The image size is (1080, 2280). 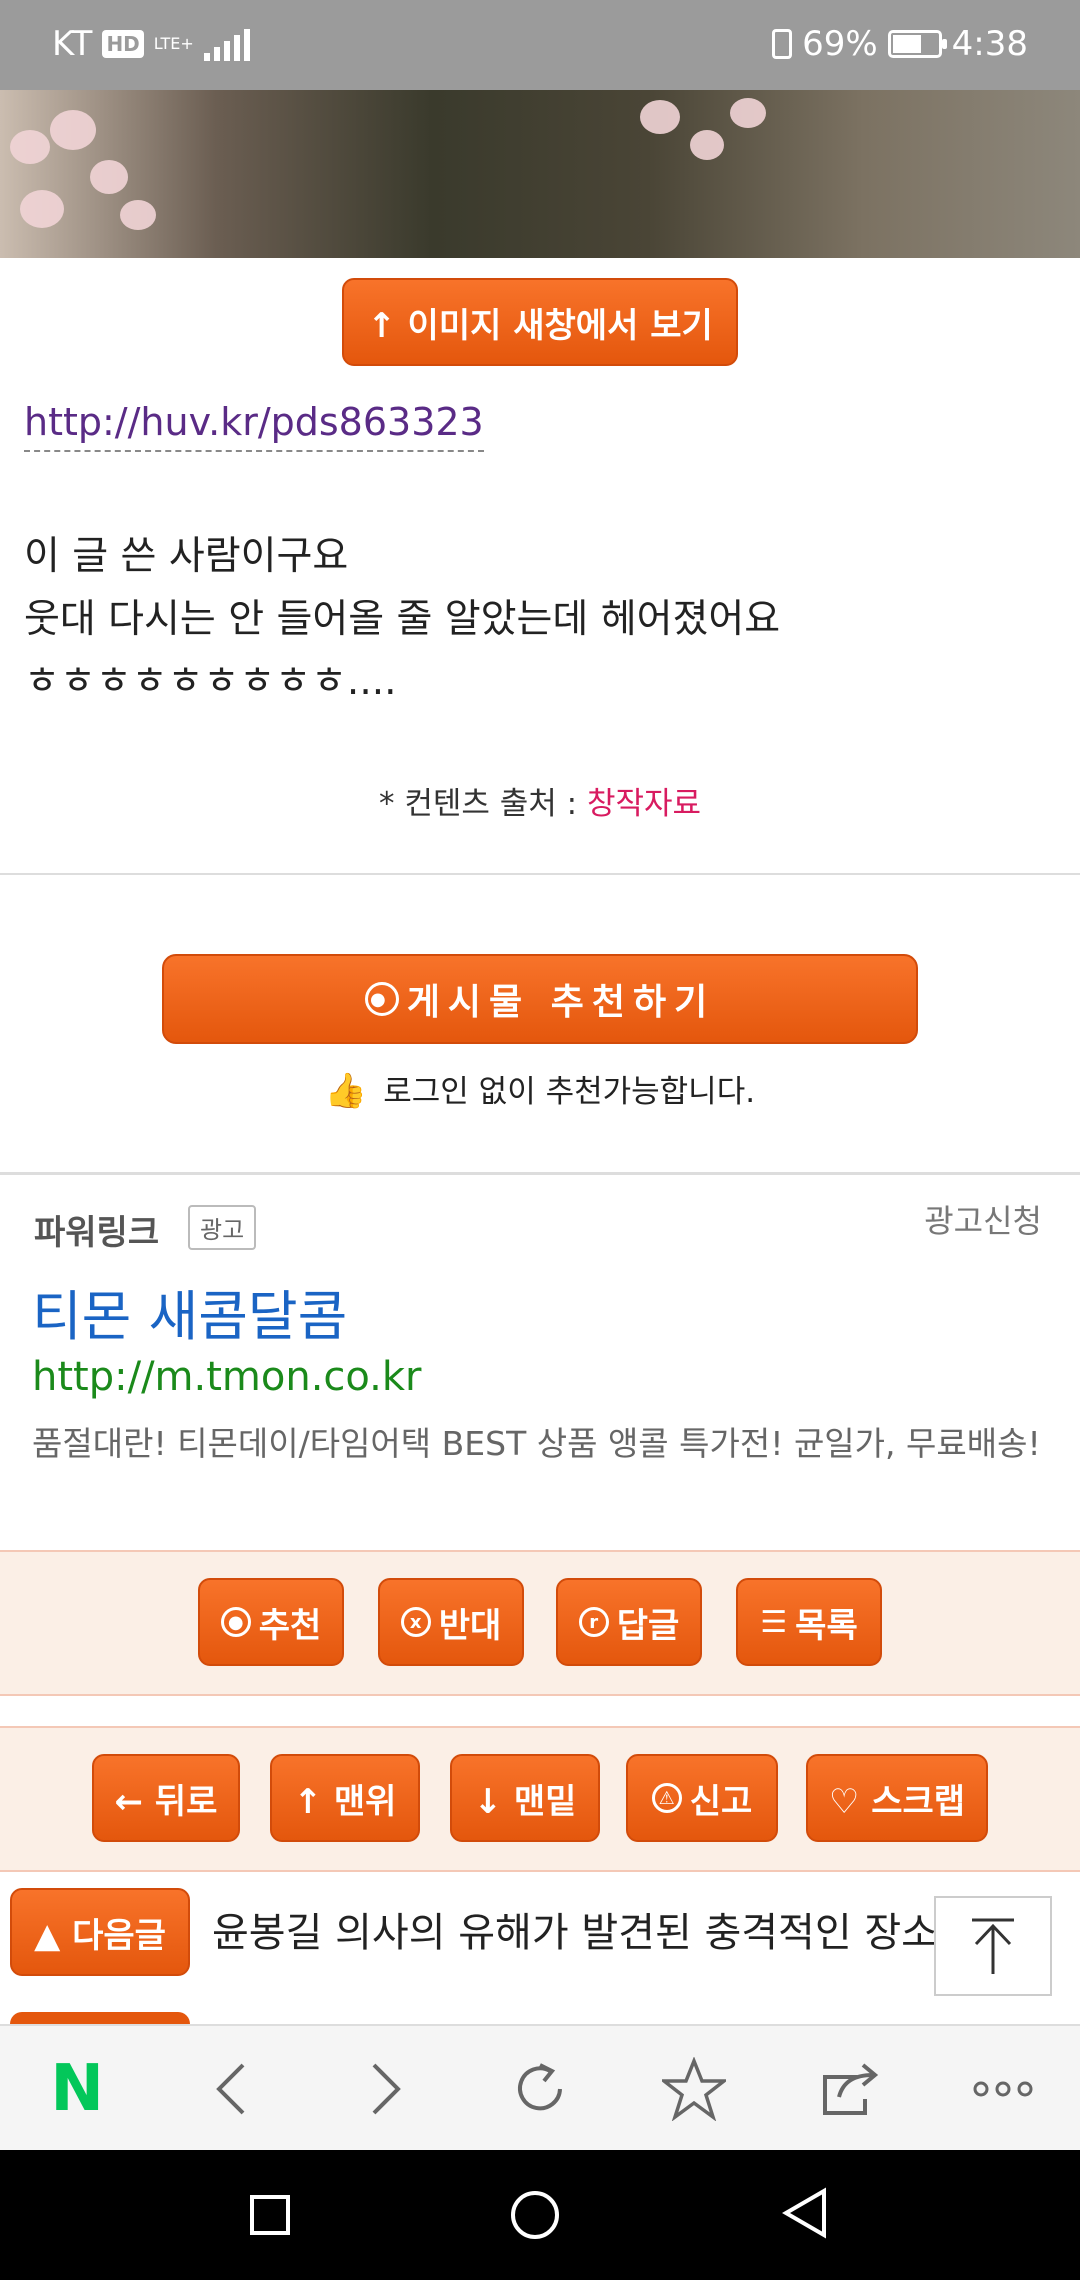 What do you see at coordinates (166, 1798) in the screenshot?
I see `back-button: ← 뒤로` at bounding box center [166, 1798].